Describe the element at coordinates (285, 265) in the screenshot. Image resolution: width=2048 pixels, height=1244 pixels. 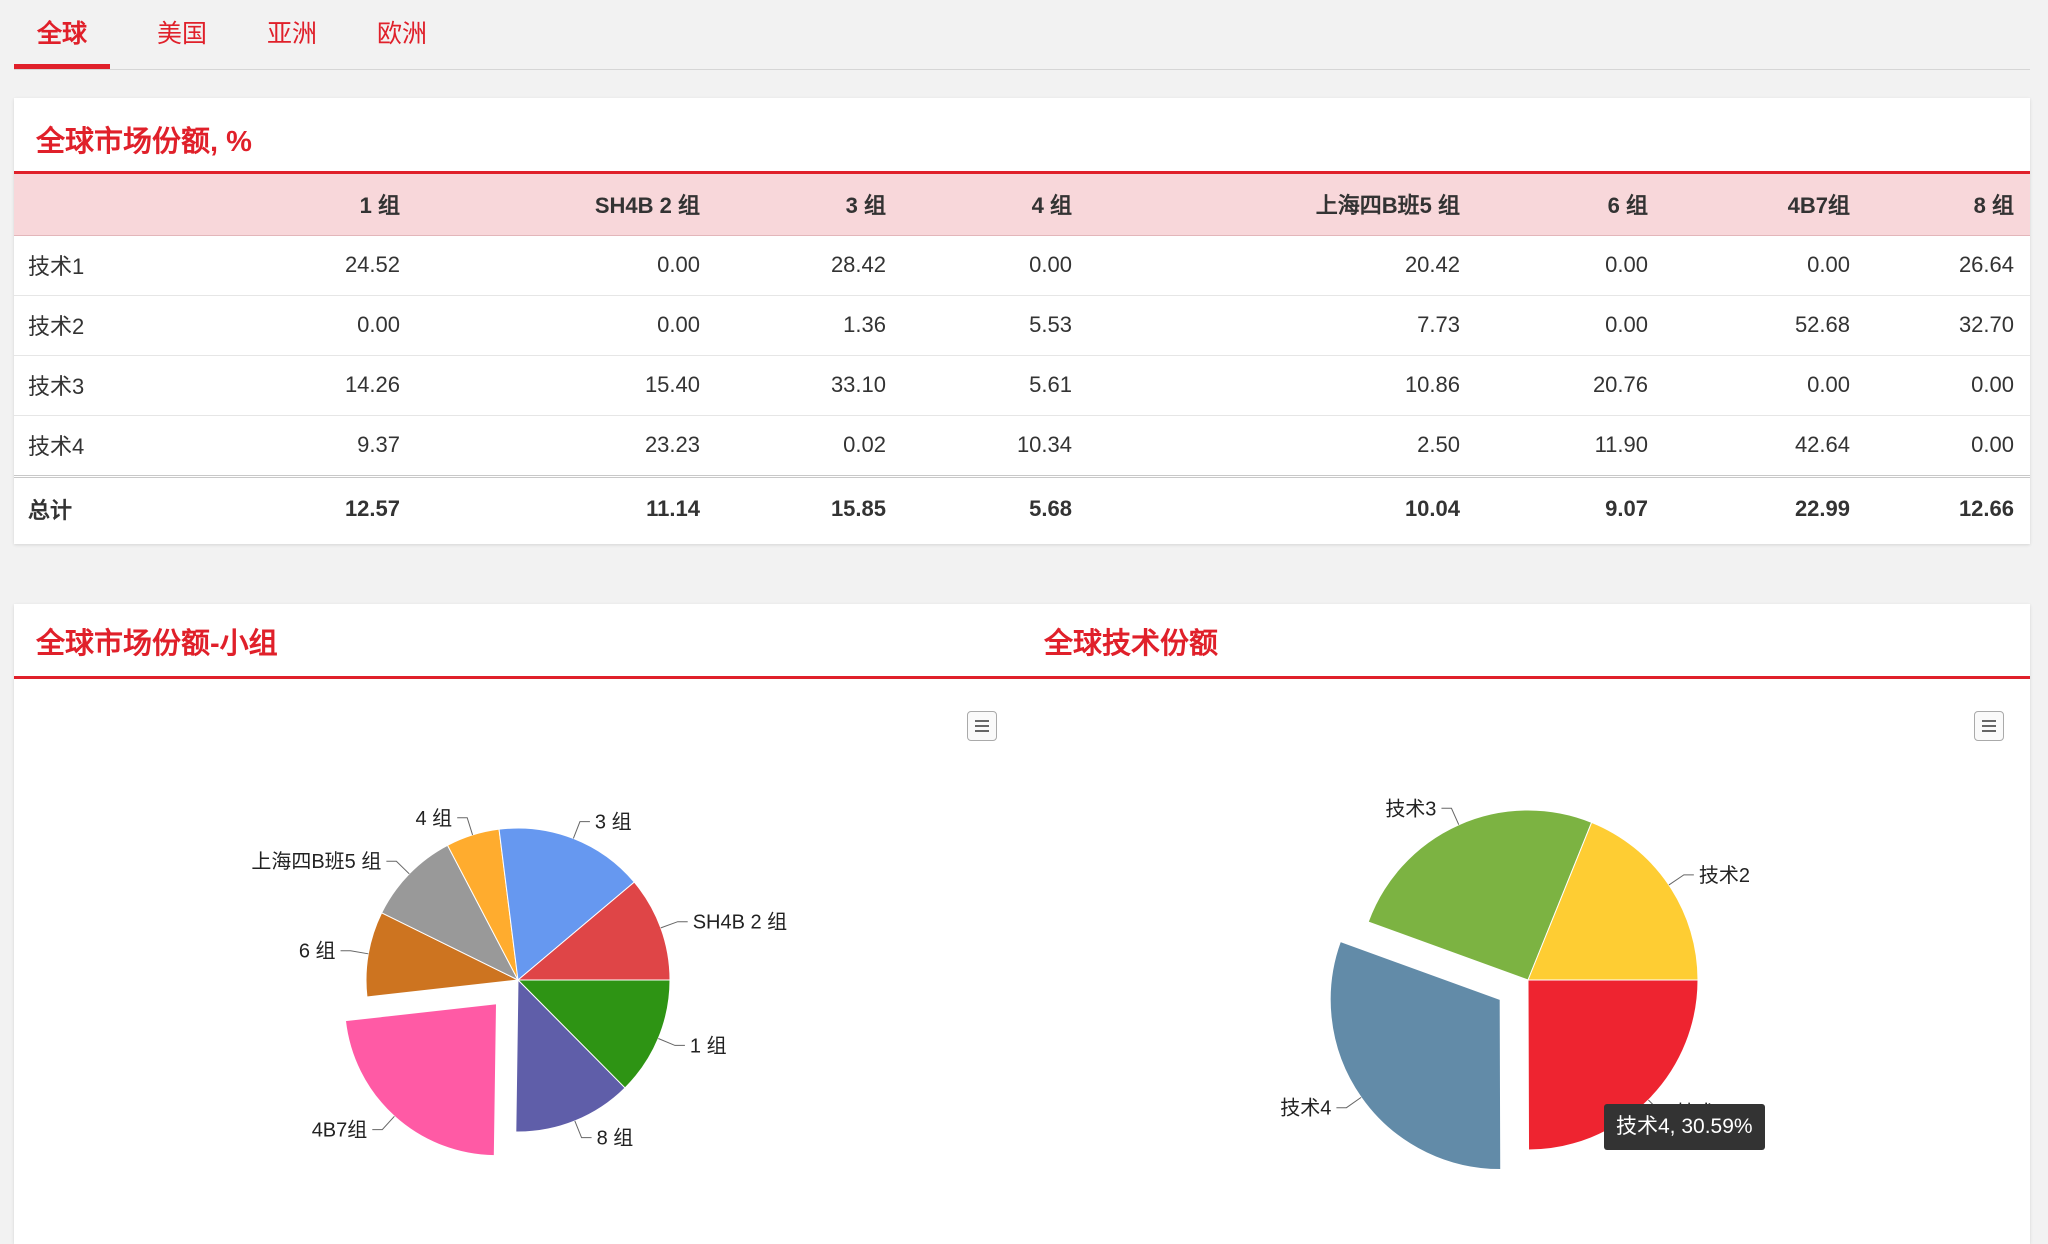
I see `table-cell: 24.52` at that location.